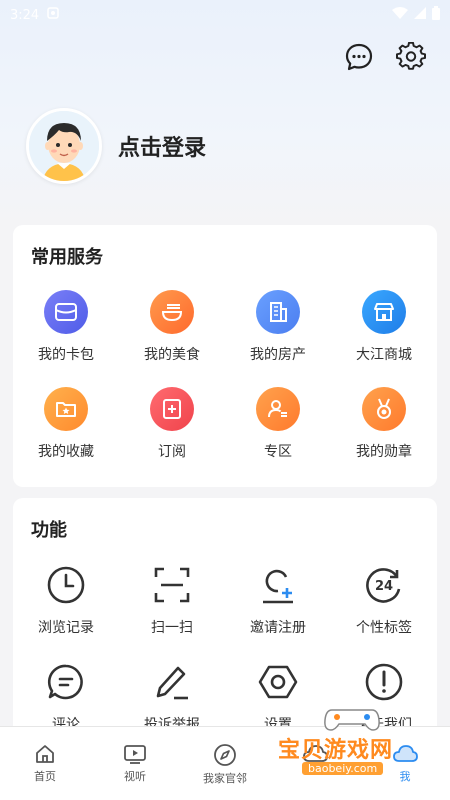  What do you see at coordinates (172, 682) in the screenshot?
I see `pen-icon` at bounding box center [172, 682].